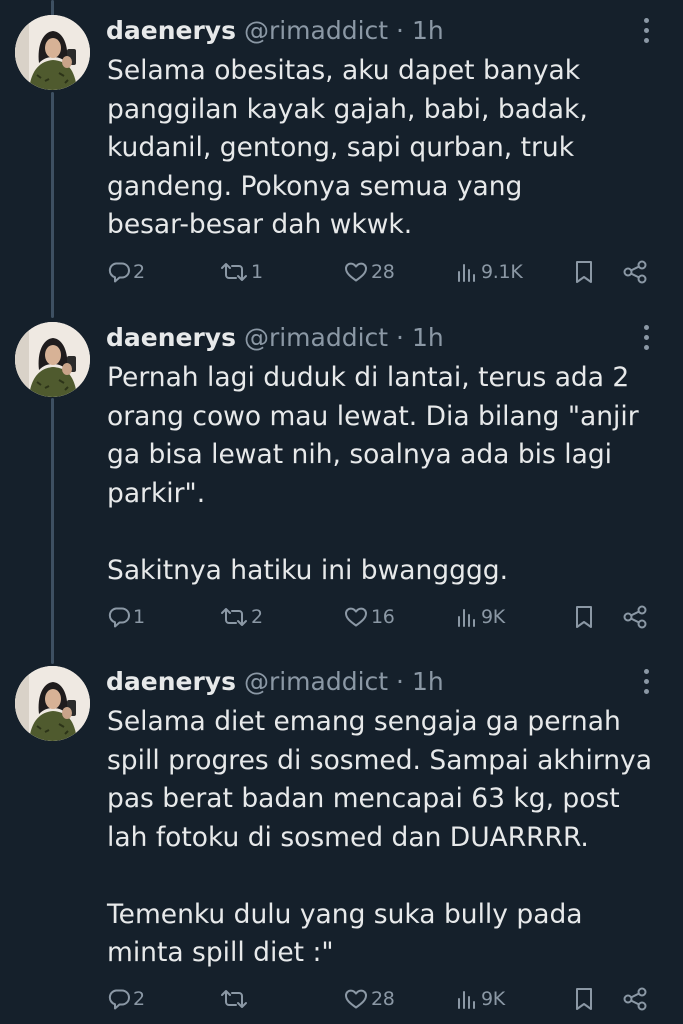 Image resolution: width=683 pixels, height=1024 pixels. I want to click on views-button: 9.1K, so click(489, 272).